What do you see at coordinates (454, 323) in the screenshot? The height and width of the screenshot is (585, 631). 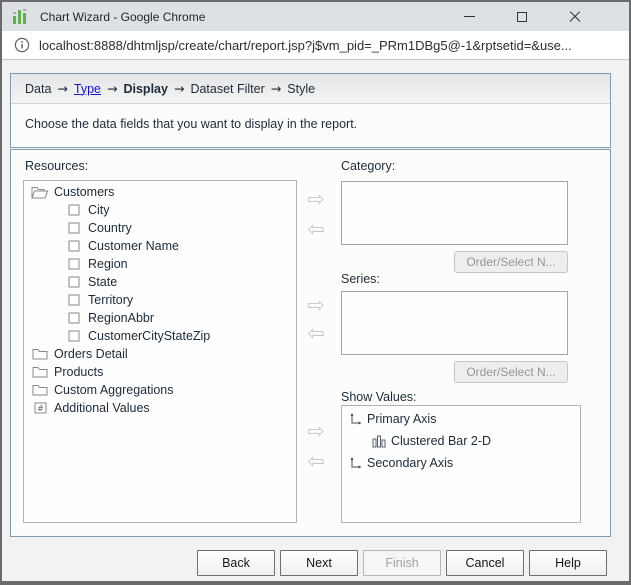 I see `series-list` at bounding box center [454, 323].